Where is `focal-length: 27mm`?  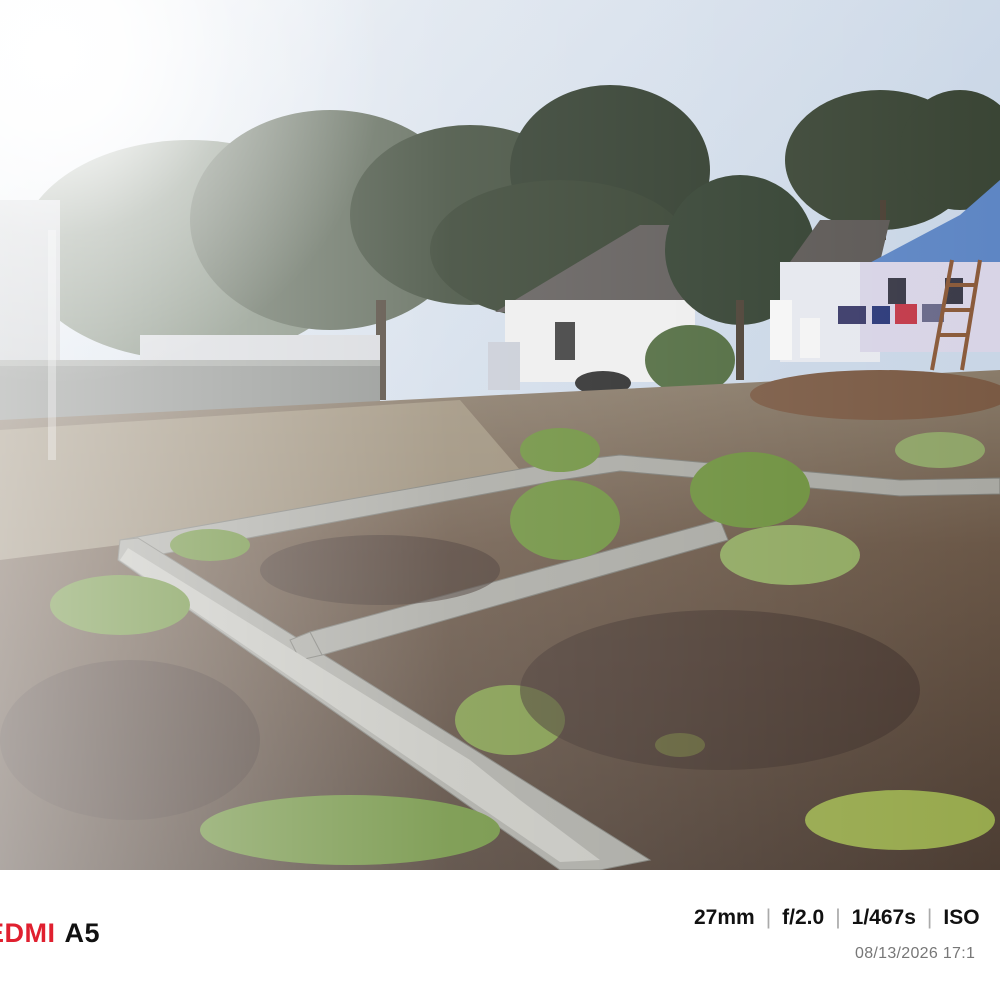 focal-length: 27mm is located at coordinates (724, 917).